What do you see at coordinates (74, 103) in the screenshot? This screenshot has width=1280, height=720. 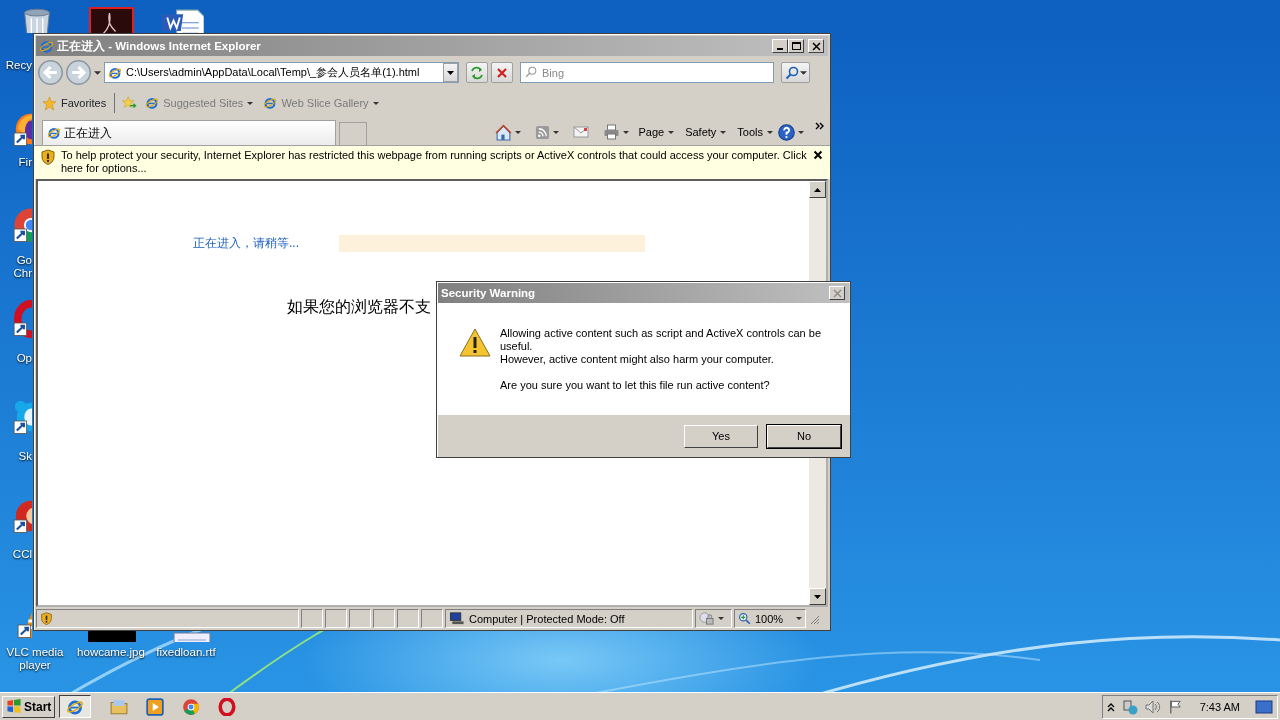 I see `favorites-button: Favorites` at bounding box center [74, 103].